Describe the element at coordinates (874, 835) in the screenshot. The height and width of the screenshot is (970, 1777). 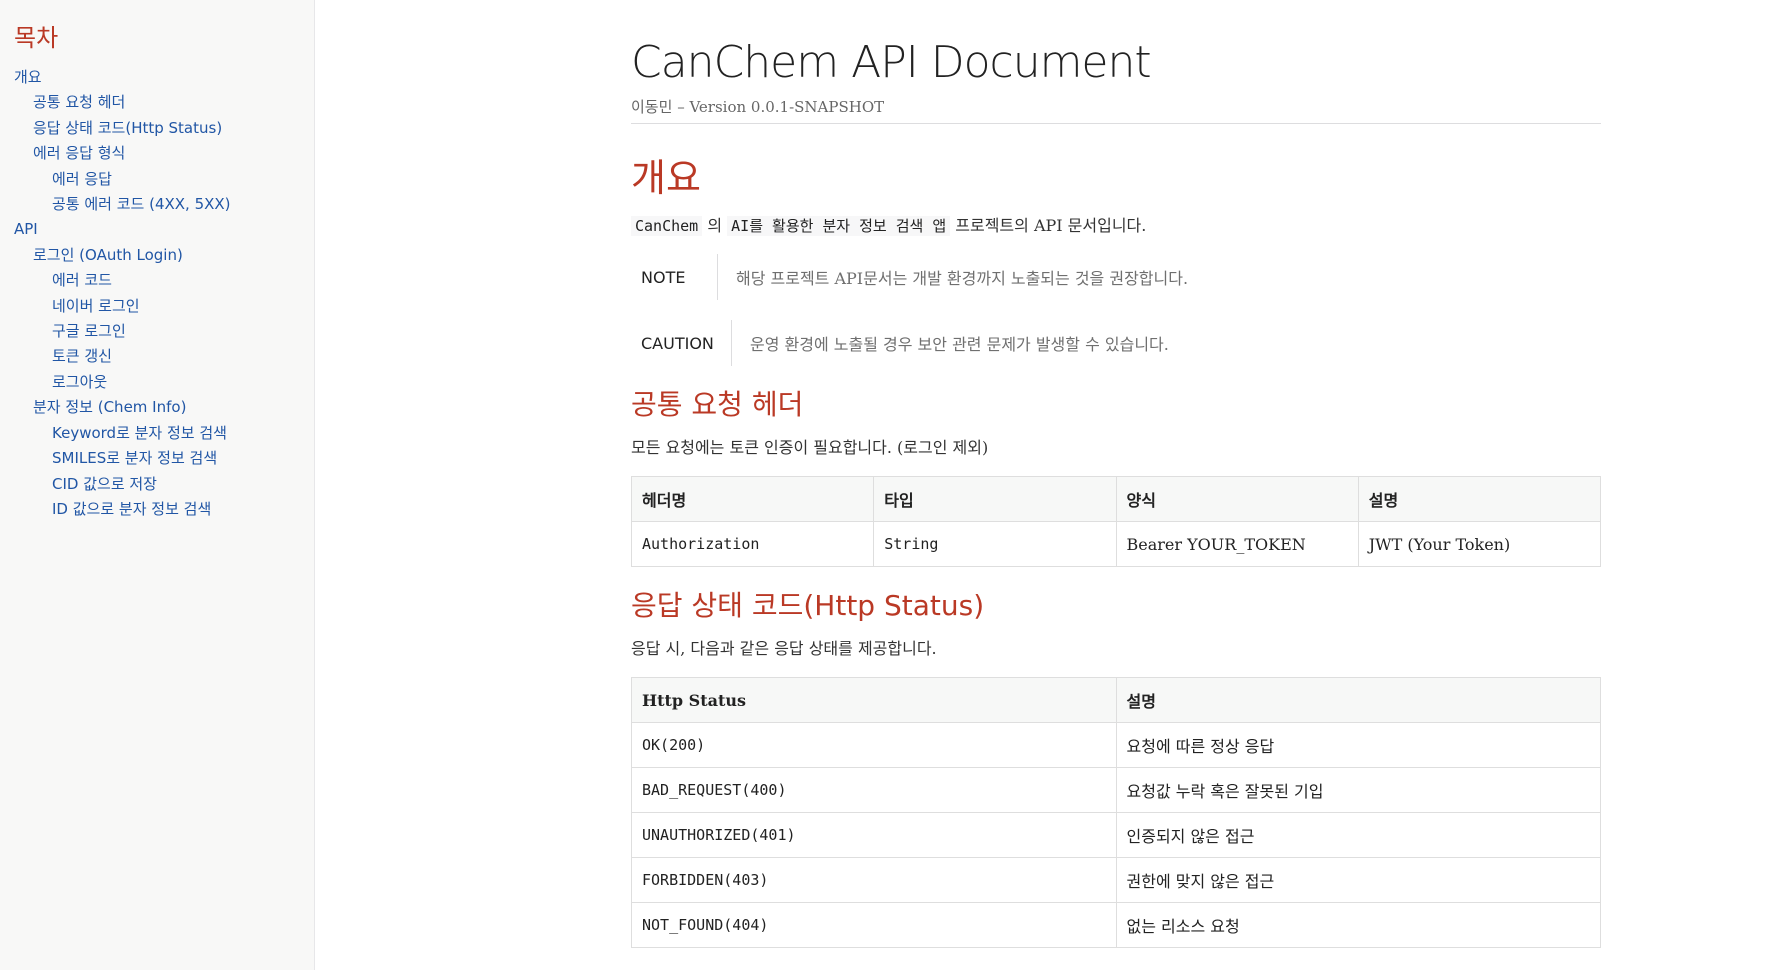
I see `table-cell: UNAUTHORIZED(401)` at that location.